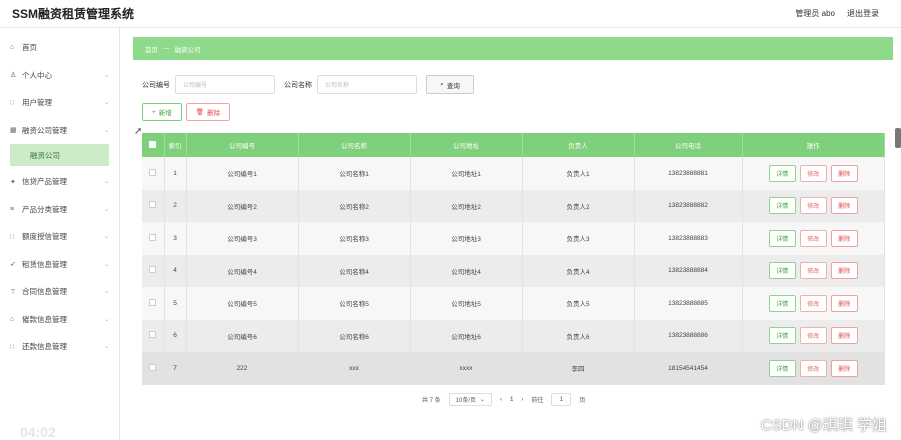  Describe the element at coordinates (59, 237) in the screenshot. I see `sidebar-item-6: ∷ 额度授信管理 ⌄` at that location.